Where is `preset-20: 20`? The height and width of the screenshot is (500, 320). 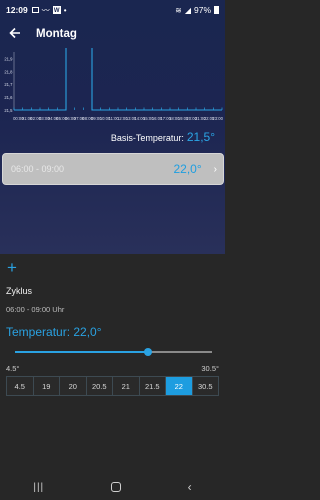
preset-20: 20 is located at coordinates (73, 386).